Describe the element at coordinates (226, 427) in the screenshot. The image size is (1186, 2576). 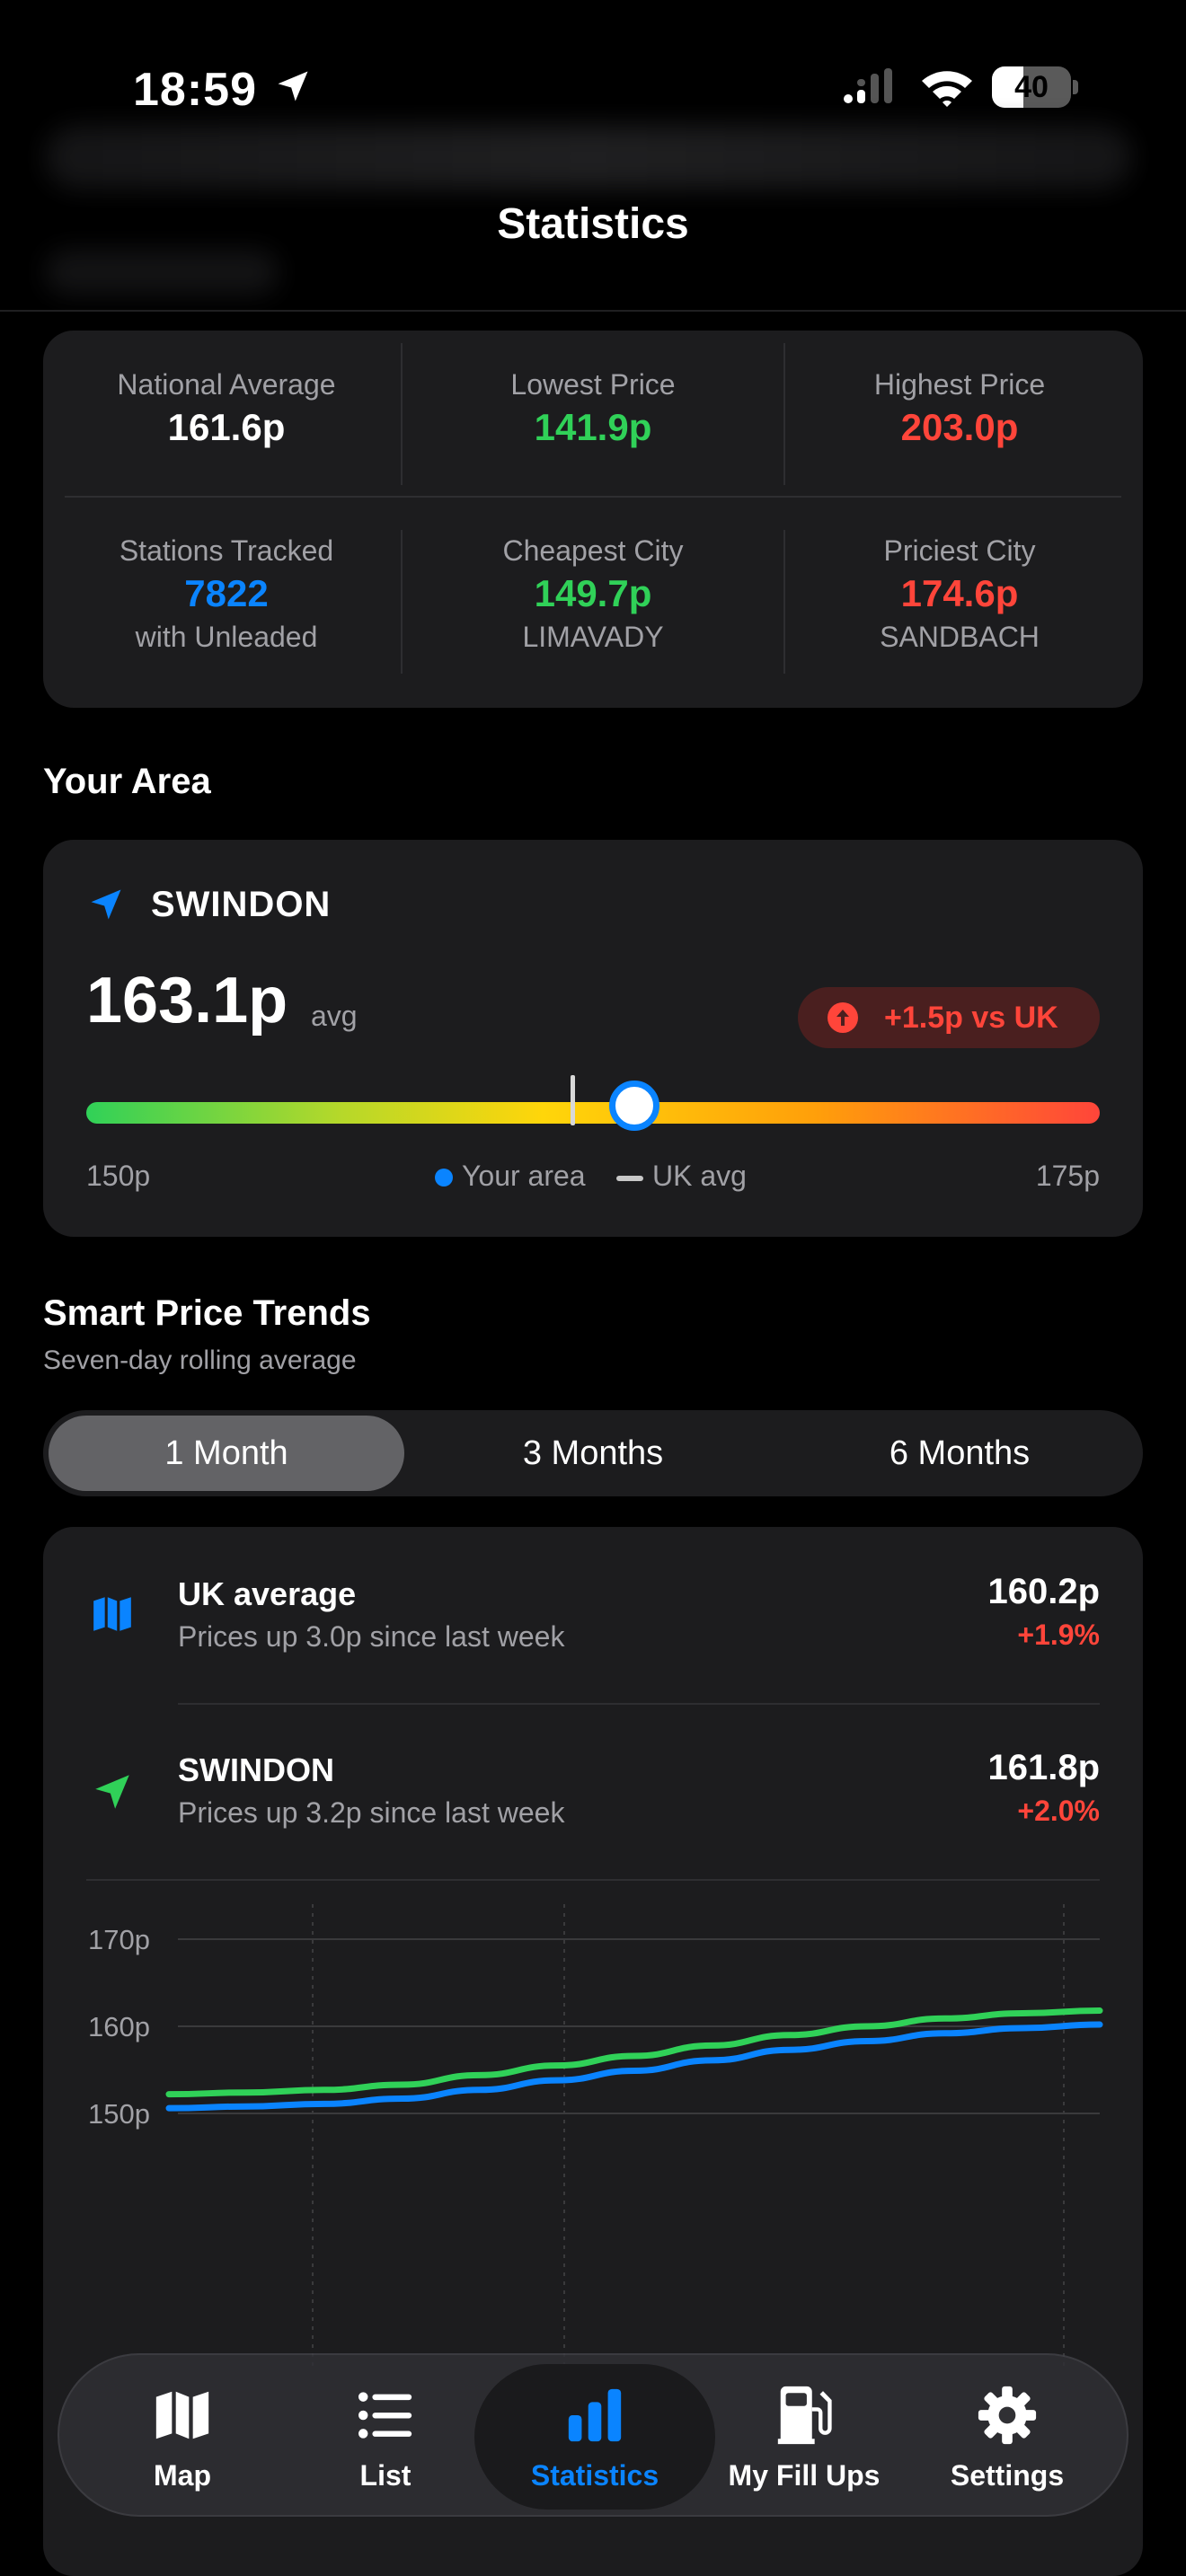
I see `stat-value: 161.6p` at that location.